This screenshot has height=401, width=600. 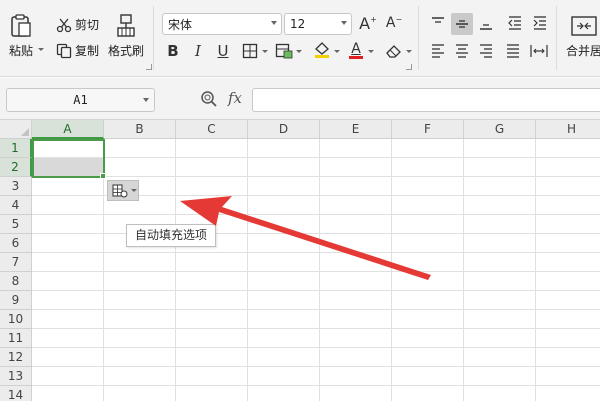 I want to click on search-icon, so click(x=209, y=99).